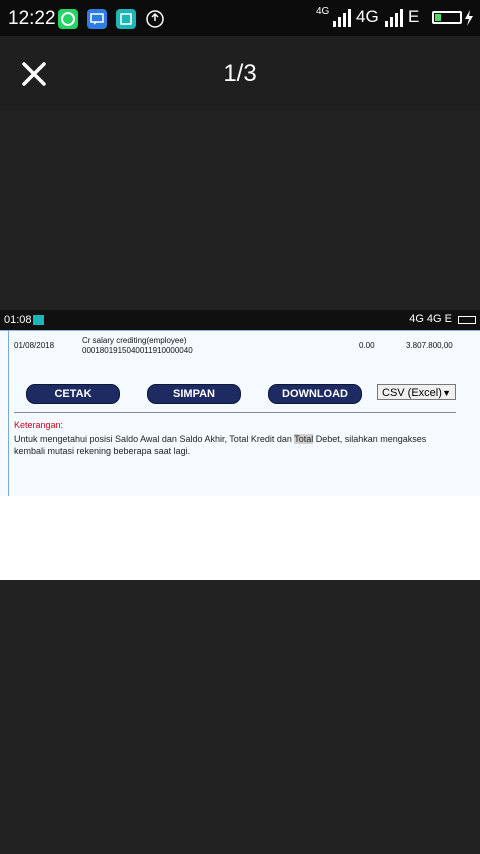 The width and height of the screenshot is (480, 854). What do you see at coordinates (240, 18) in the screenshot?
I see `status-bar: 12:22 4G 4G E` at bounding box center [240, 18].